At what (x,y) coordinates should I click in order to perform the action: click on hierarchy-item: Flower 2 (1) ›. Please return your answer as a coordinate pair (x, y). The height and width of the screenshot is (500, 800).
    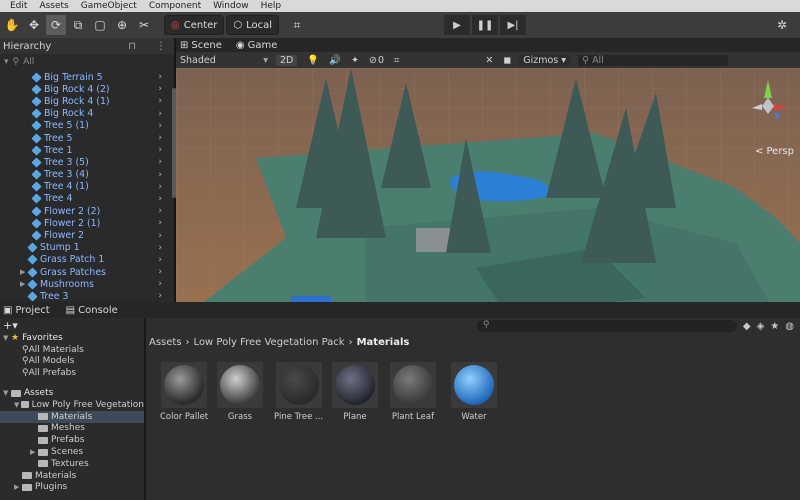
    Looking at the image, I should click on (87, 223).